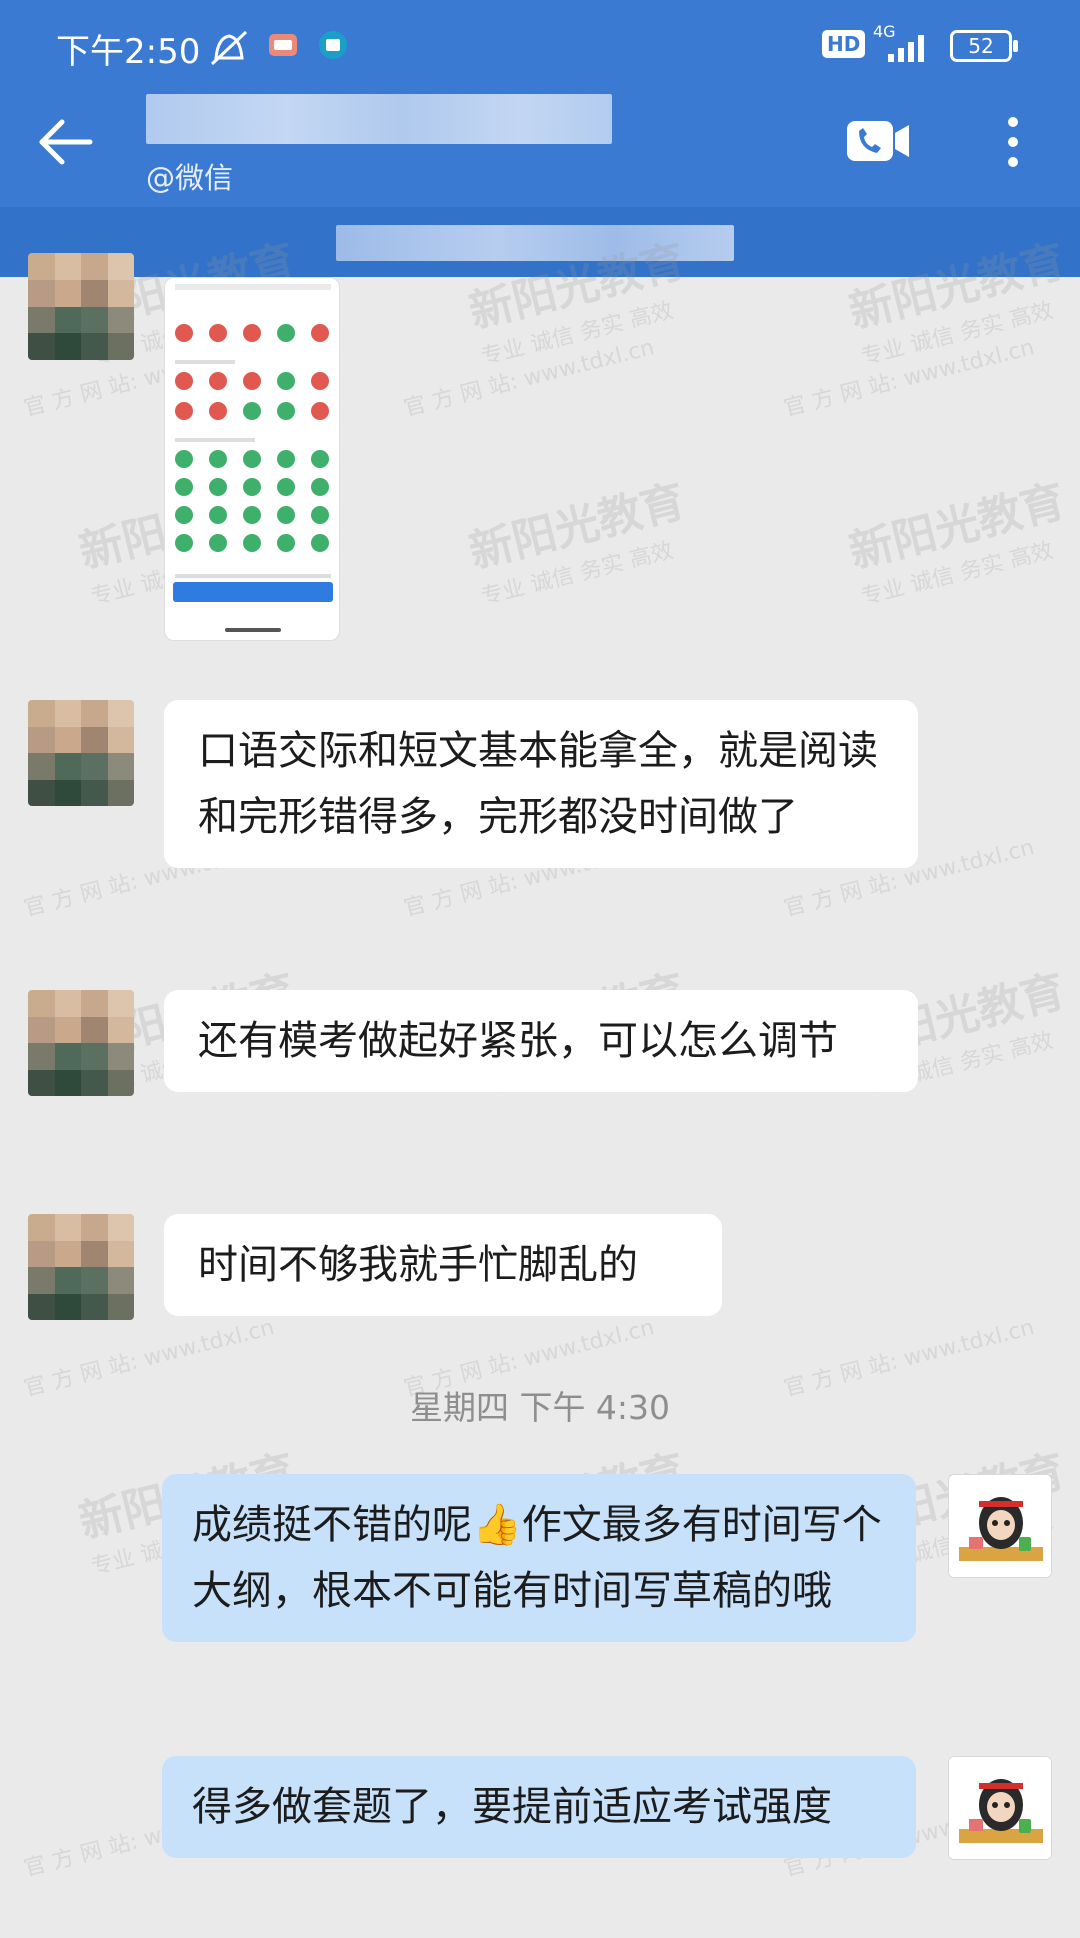 This screenshot has width=1080, height=1938. I want to click on status-bar: 下午2:50 HD 4G 52, so click(540, 46).